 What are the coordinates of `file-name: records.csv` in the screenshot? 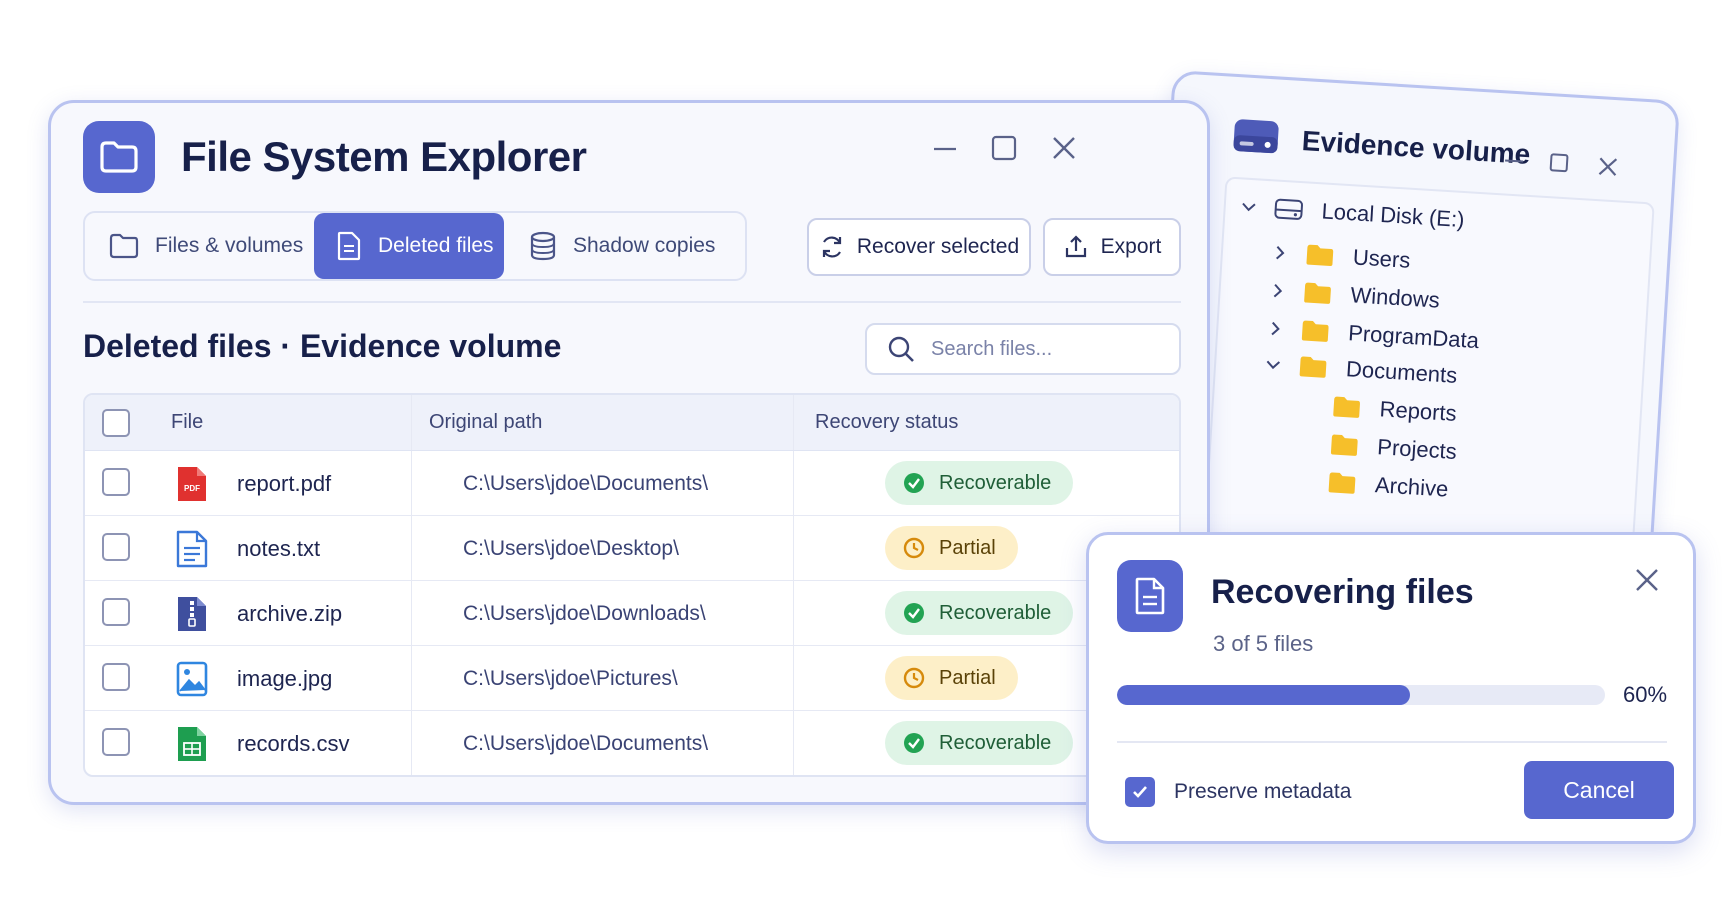 It's located at (293, 743).